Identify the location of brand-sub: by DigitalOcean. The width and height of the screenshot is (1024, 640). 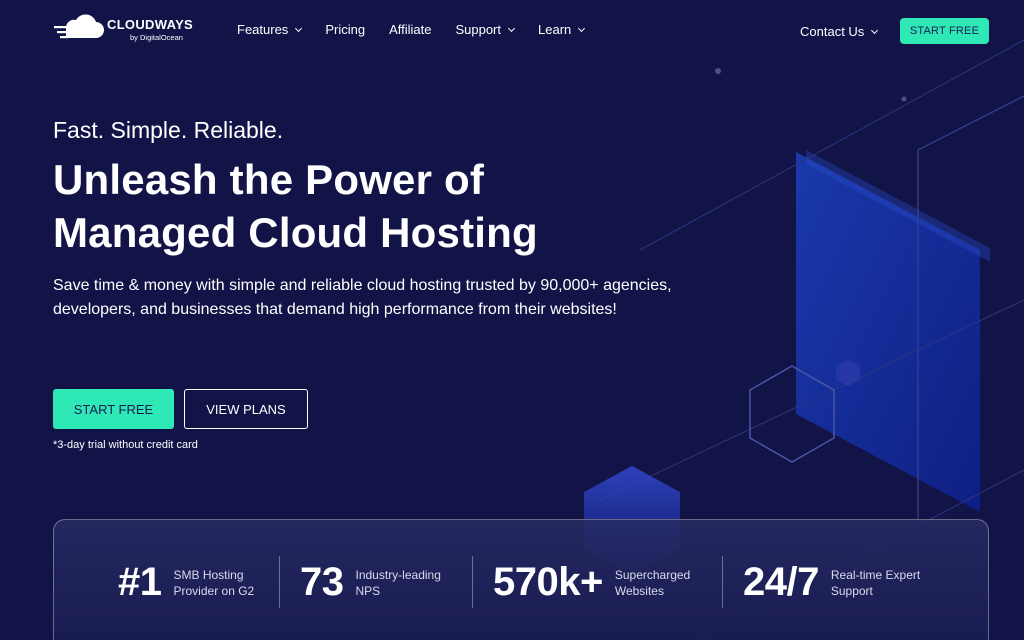
(156, 37).